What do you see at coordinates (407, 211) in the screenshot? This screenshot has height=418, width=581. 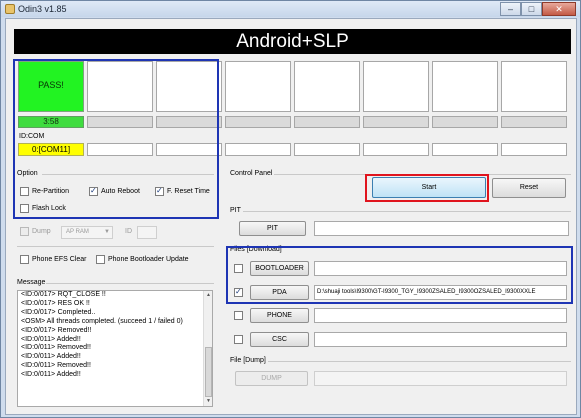 I see `pit-divider` at bounding box center [407, 211].